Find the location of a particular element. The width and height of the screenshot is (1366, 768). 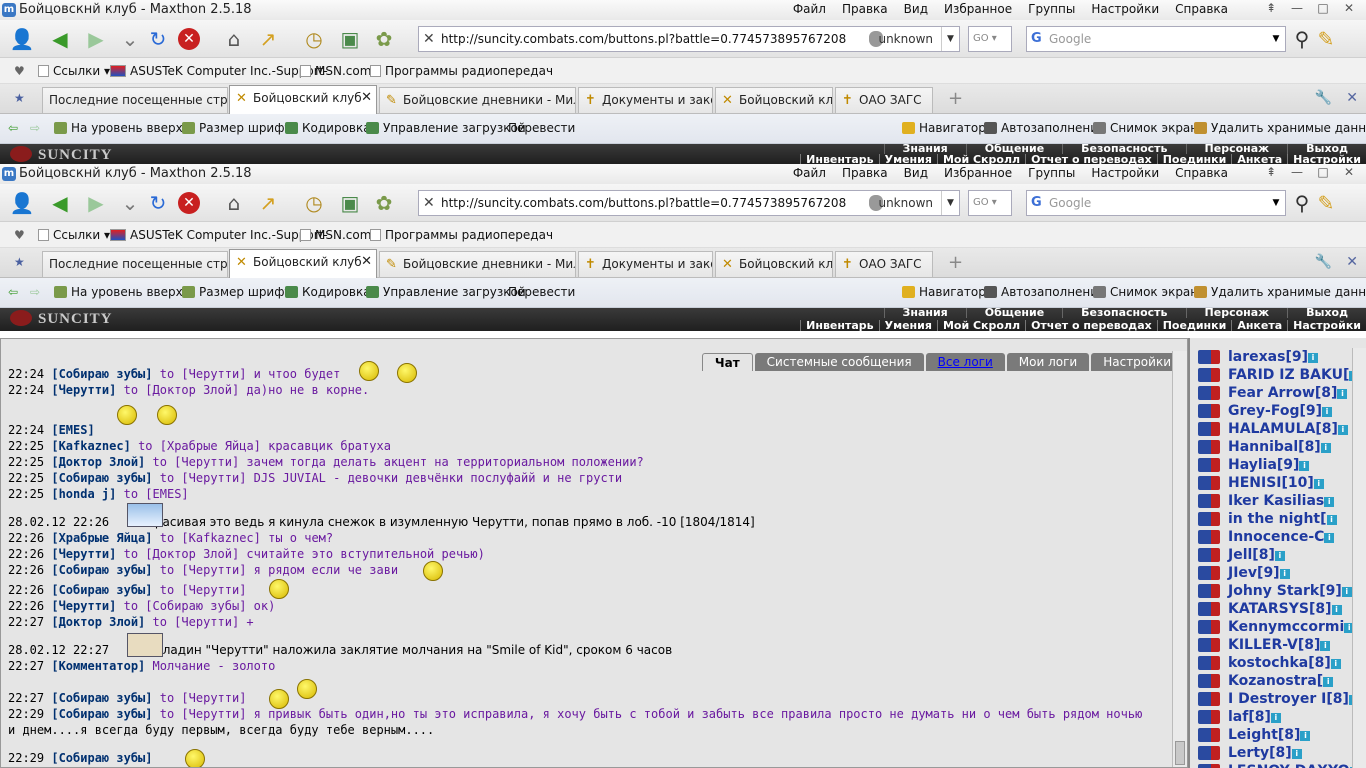

new-tab-icon: + is located at coordinates (955, 262).